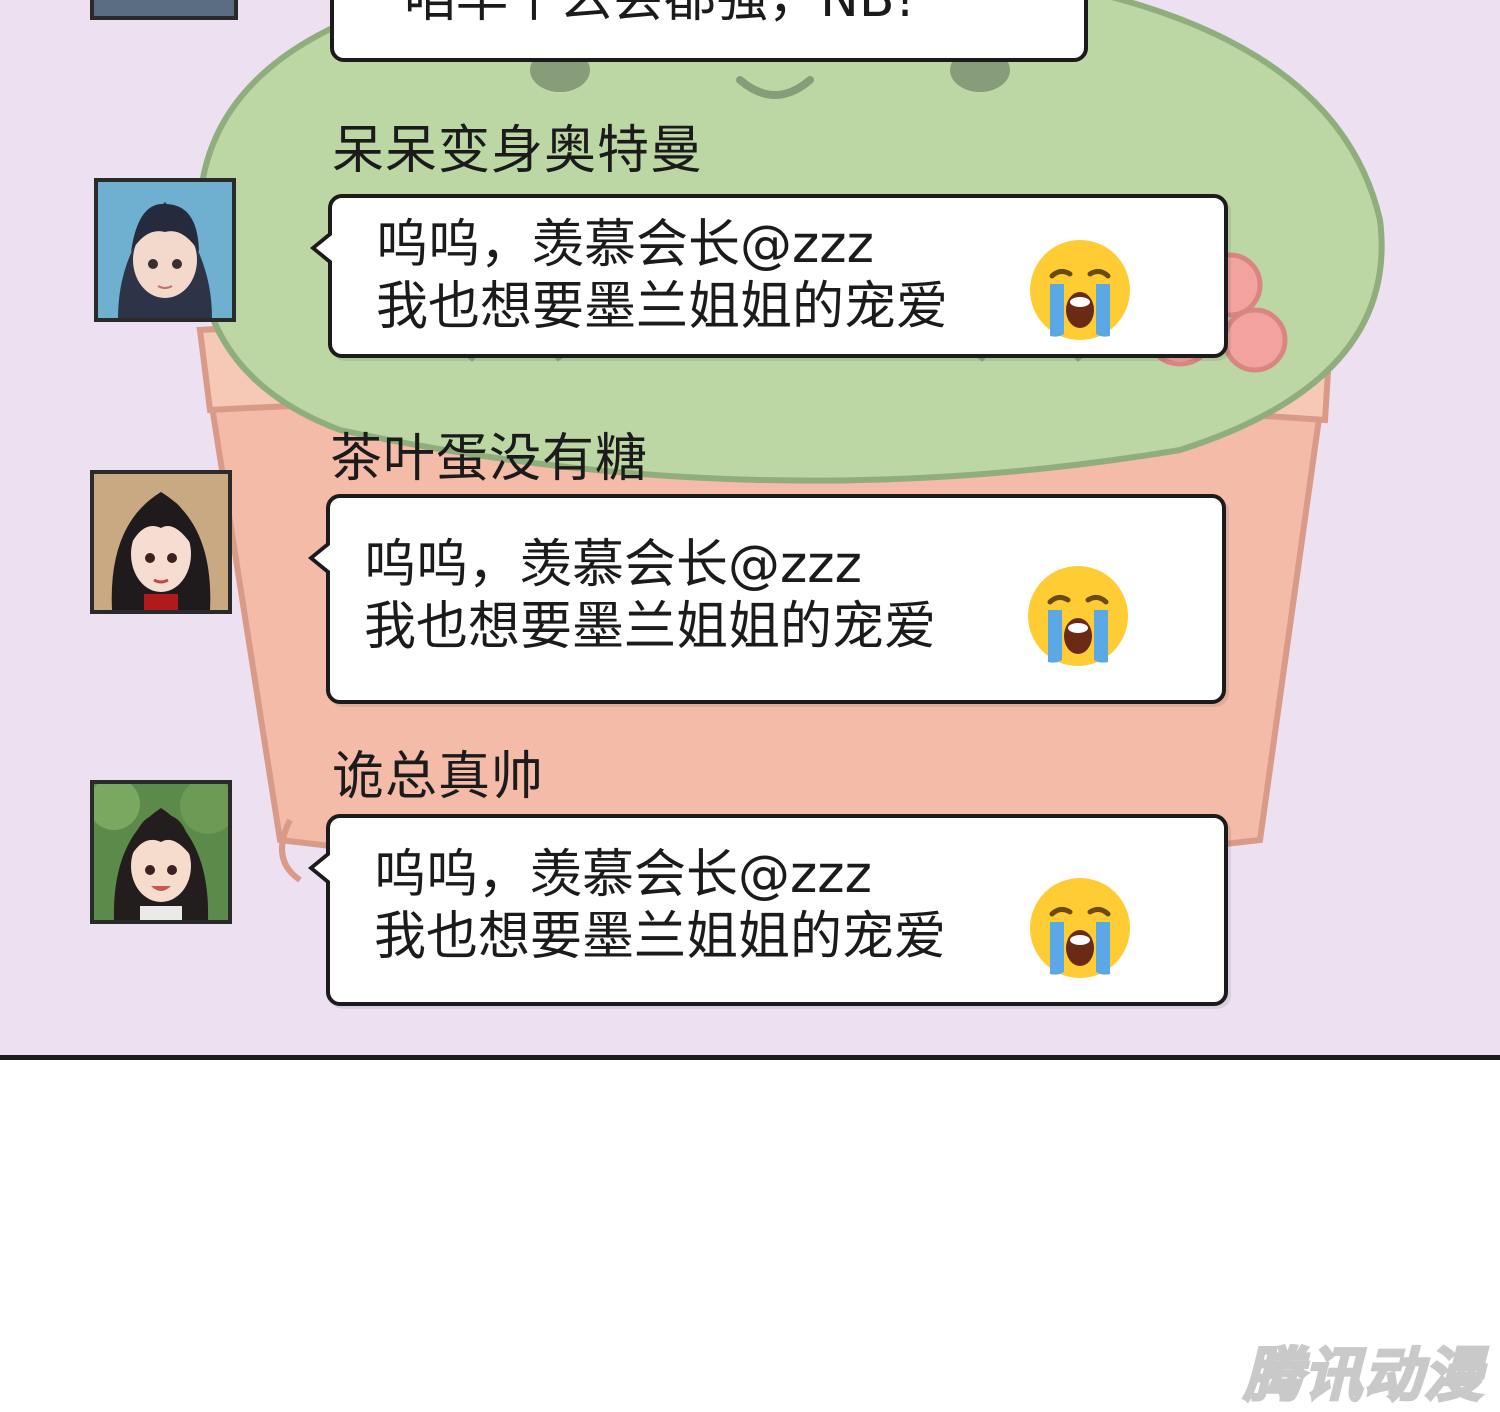  I want to click on message-text: 咱早个么会都强，NB!, so click(659, 15).